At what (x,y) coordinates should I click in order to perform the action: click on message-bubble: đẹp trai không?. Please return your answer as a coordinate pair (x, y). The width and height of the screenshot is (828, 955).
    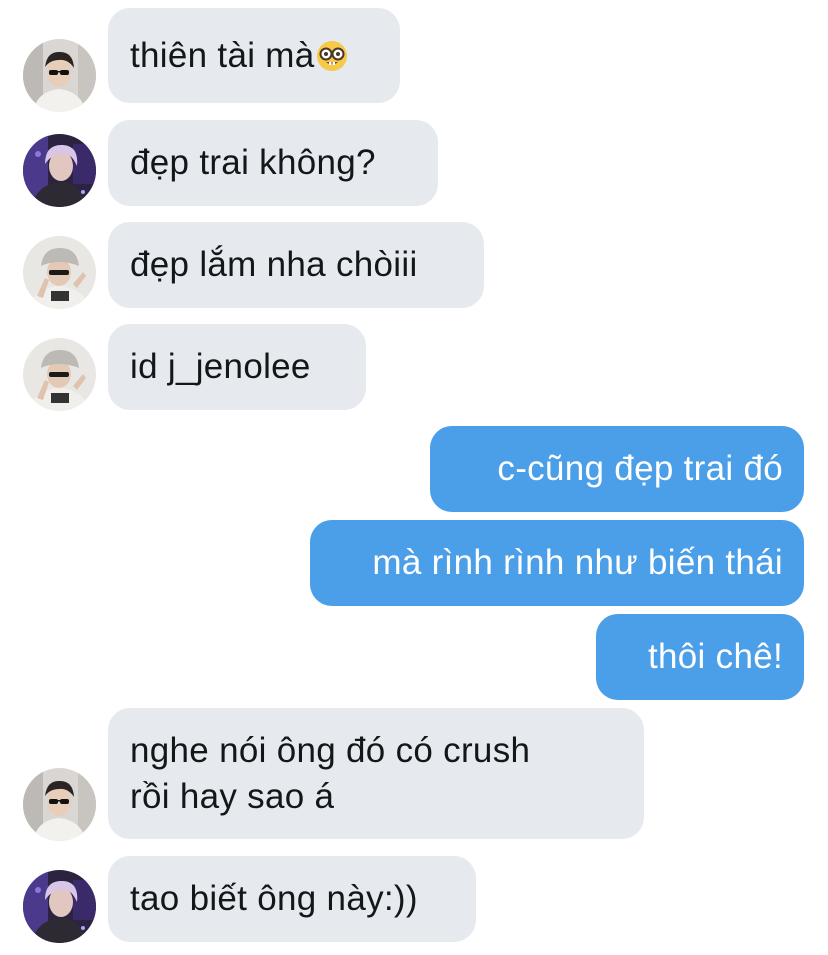
    Looking at the image, I should click on (273, 163).